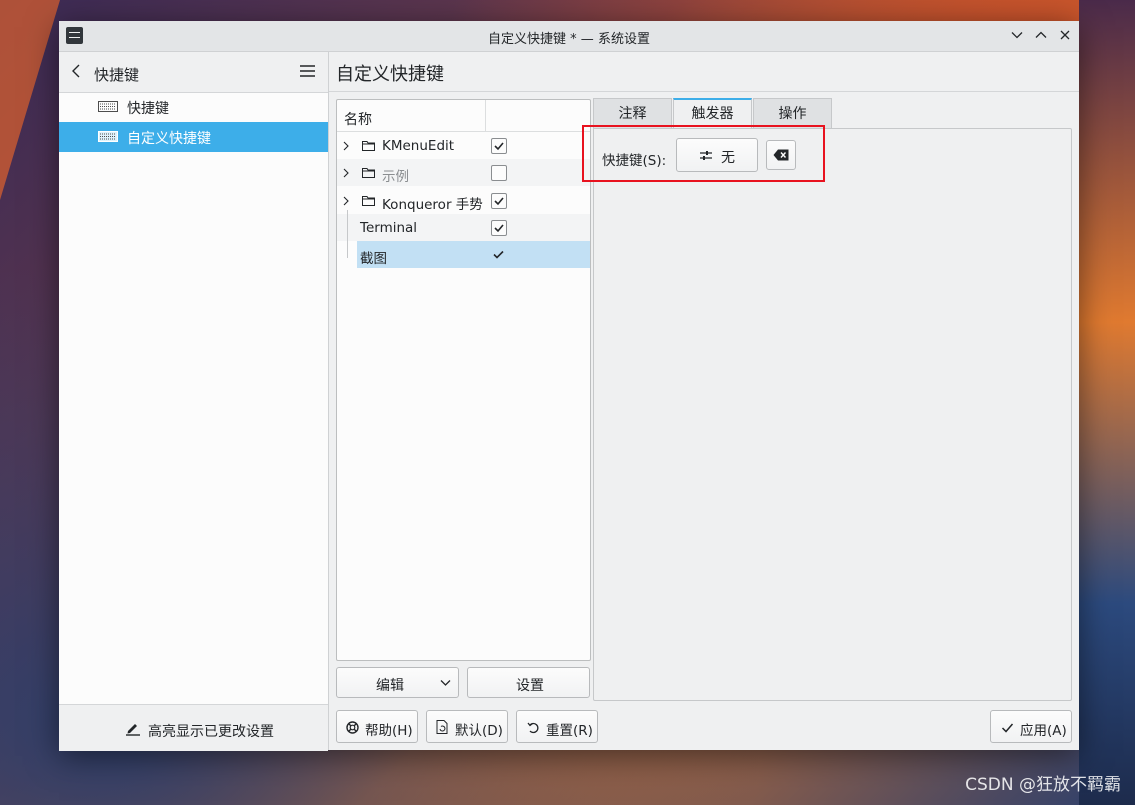  I want to click on sidebar-item-shortcuts: 快捷键, so click(193, 107).